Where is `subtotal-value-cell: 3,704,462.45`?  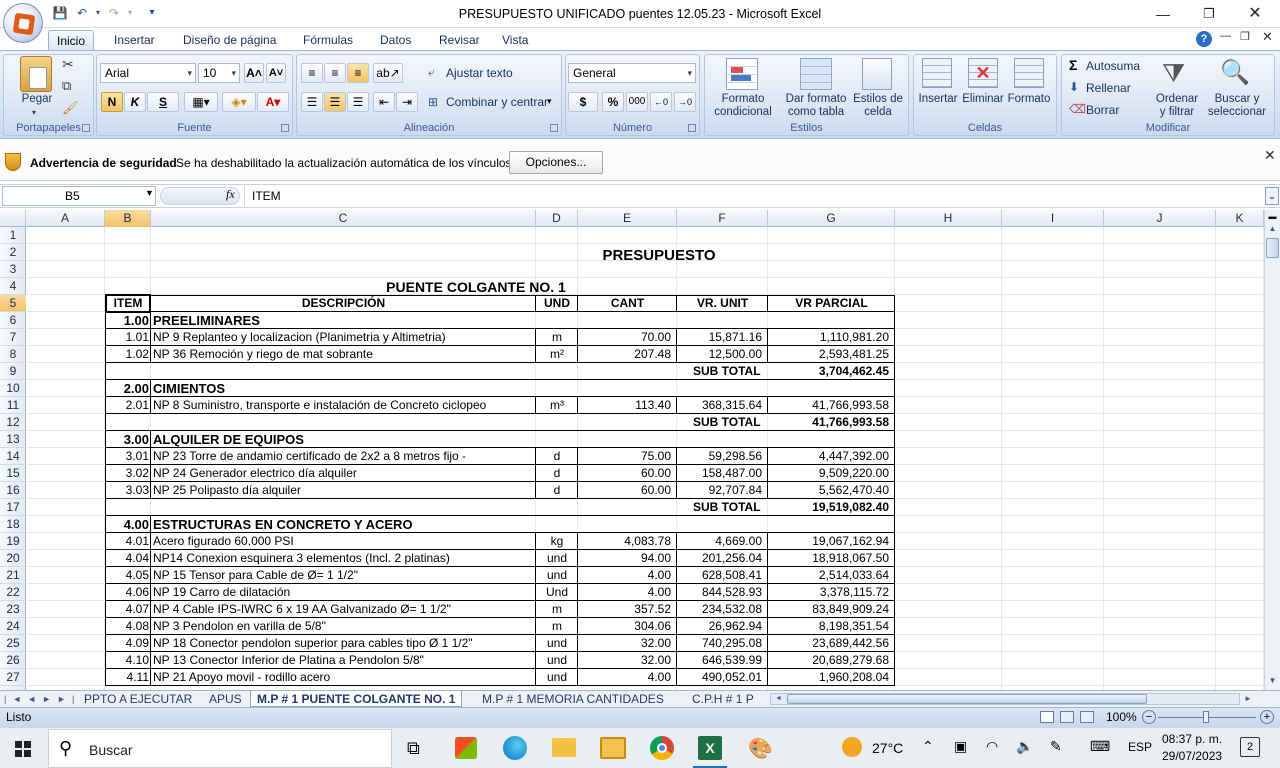
subtotal-value-cell: 3,704,462.45 is located at coordinates (831, 371).